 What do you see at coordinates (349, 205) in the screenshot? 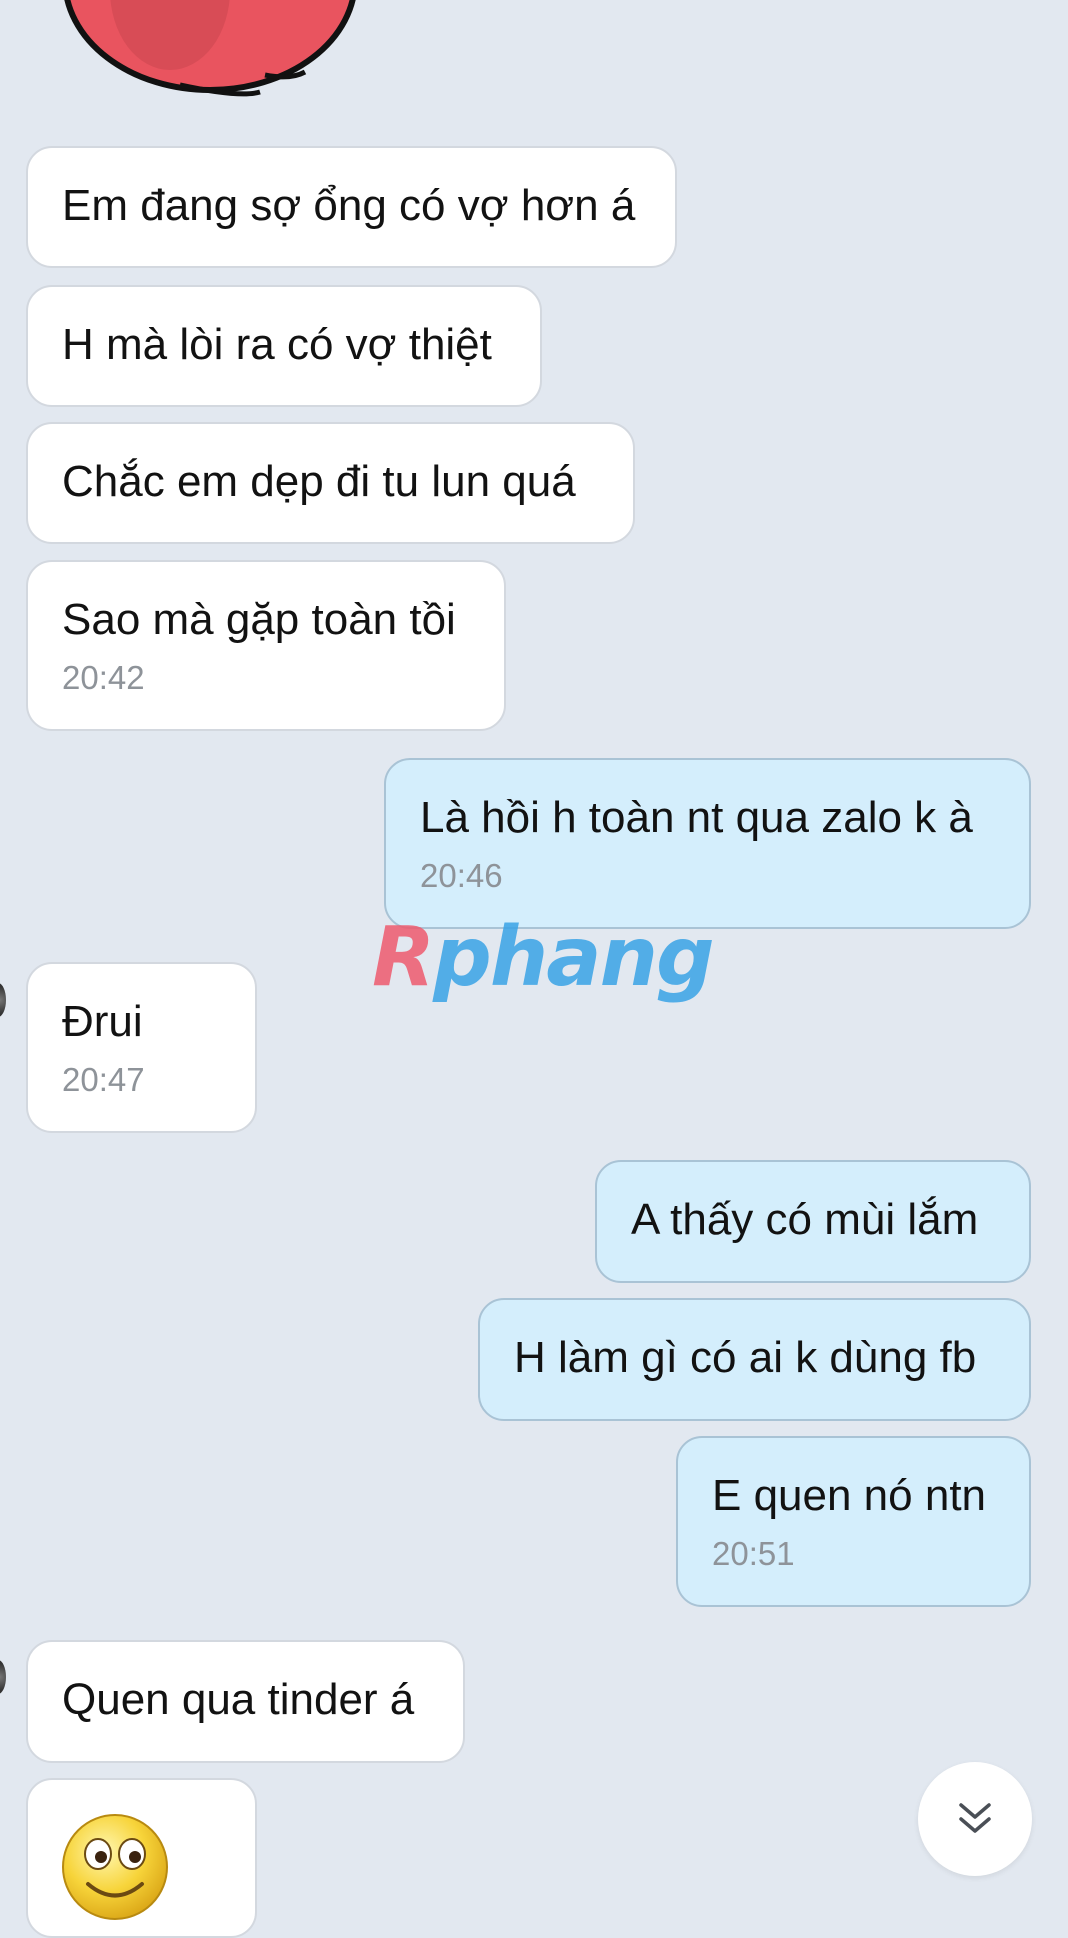
I see `message-text: Em đang sợ ổng có vợ hơn á` at bounding box center [349, 205].